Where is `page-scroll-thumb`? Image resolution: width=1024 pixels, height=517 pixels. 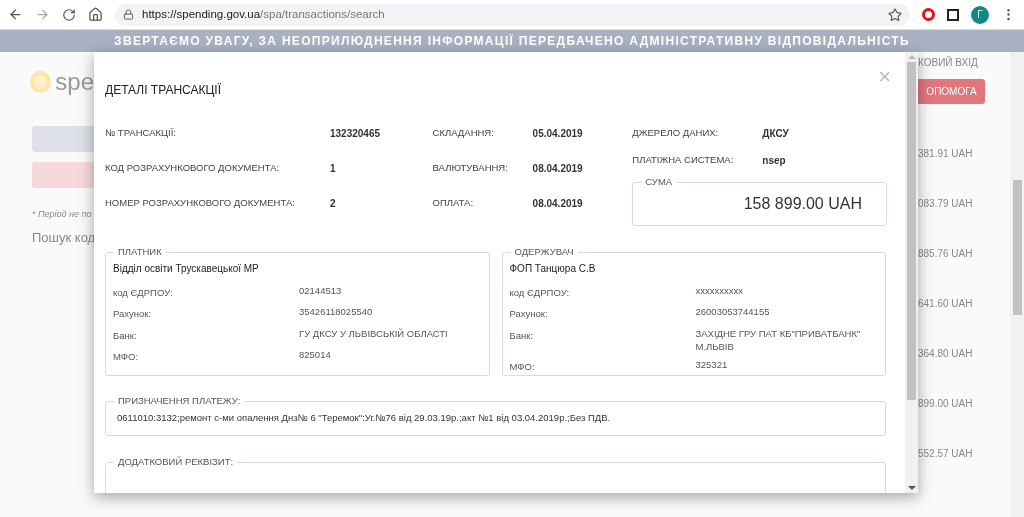
page-scroll-thumb is located at coordinates (1017, 247).